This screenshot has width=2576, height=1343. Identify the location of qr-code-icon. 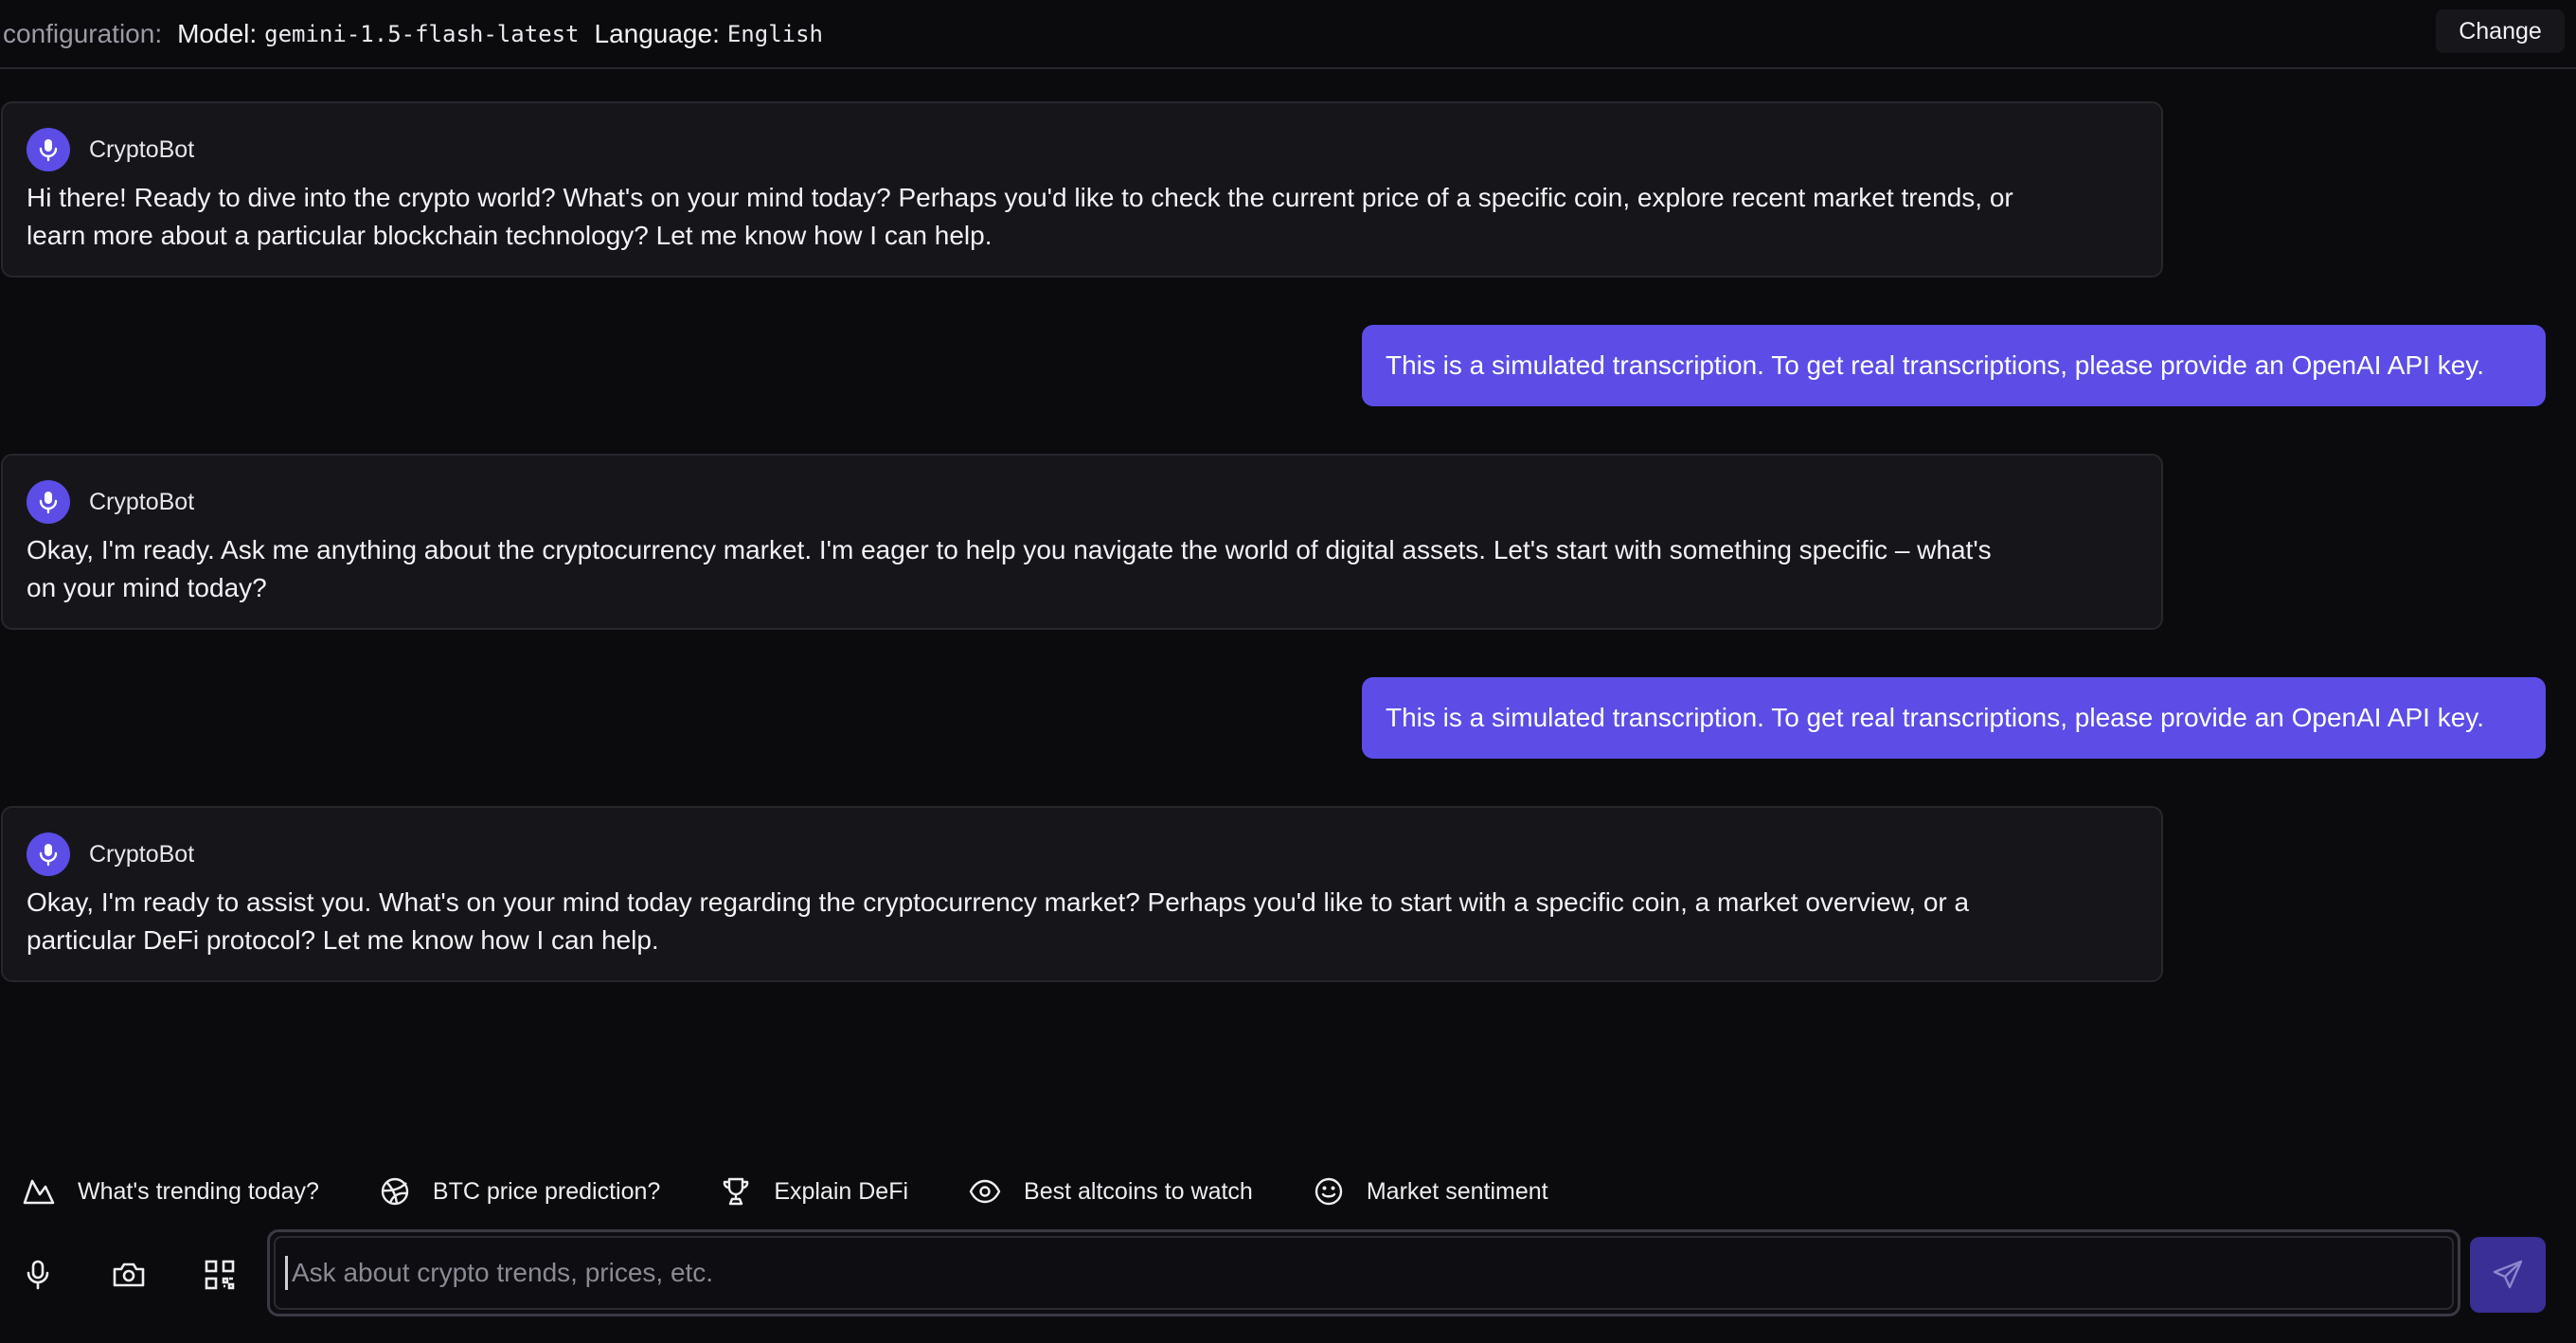
(220, 1275).